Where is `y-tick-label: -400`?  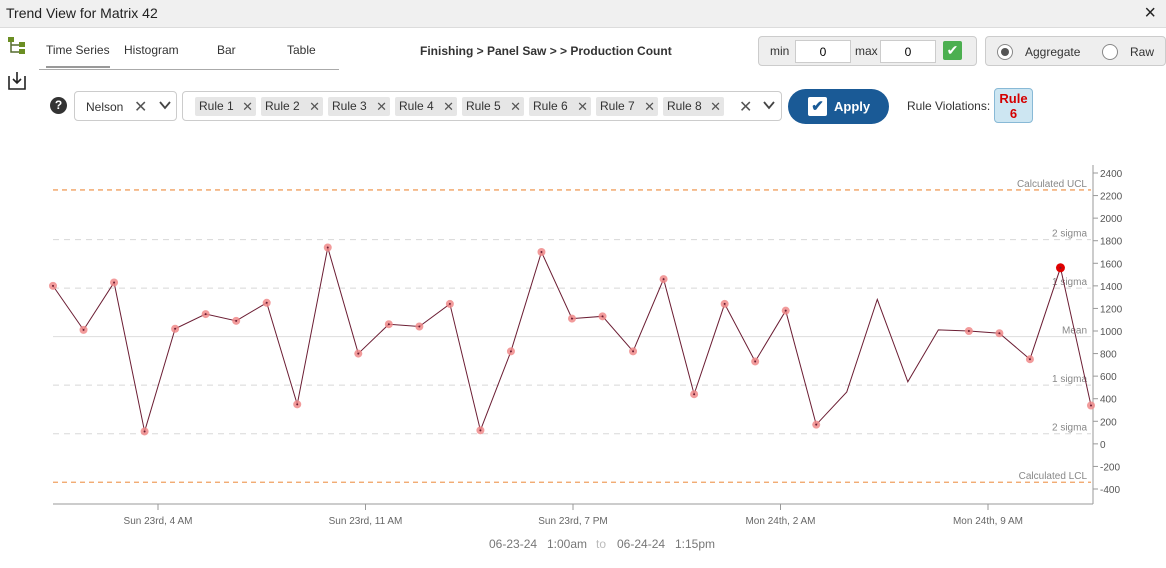
y-tick-label: -400 is located at coordinates (1110, 490).